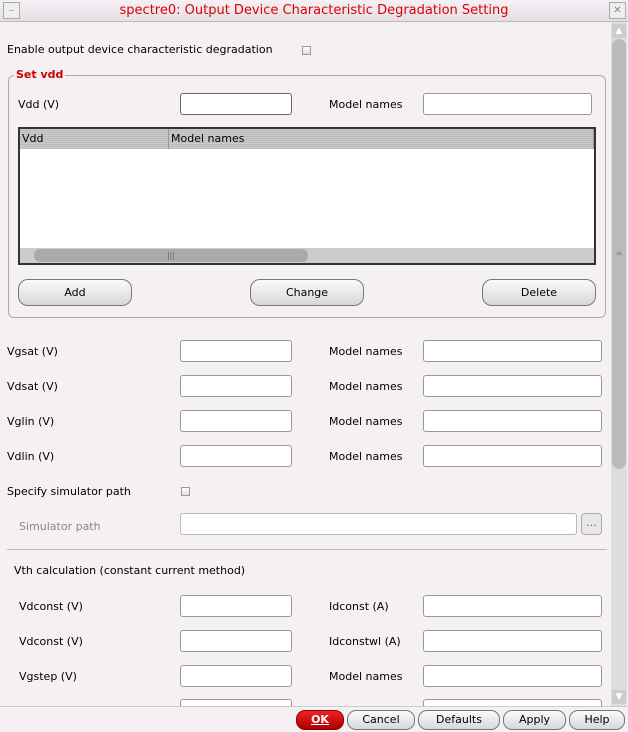 The width and height of the screenshot is (628, 732). Describe the element at coordinates (512, 676) in the screenshot. I see `vgstep-model-input` at that location.